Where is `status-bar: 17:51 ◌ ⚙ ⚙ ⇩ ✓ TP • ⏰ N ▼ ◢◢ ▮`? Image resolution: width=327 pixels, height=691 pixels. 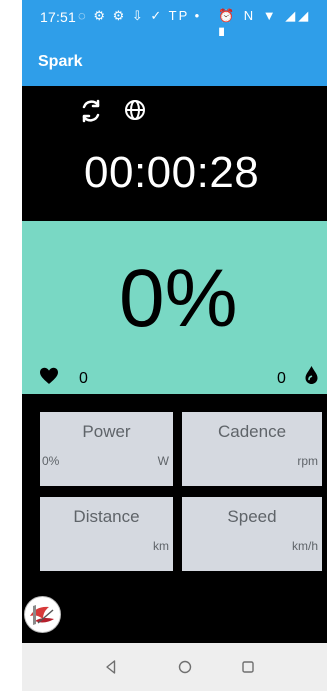
status-bar: 17:51 ◌ ⚙ ⚙ ⇩ ✓ TP • ⏰ N ▼ ◢◢ ▮ is located at coordinates (174, 19).